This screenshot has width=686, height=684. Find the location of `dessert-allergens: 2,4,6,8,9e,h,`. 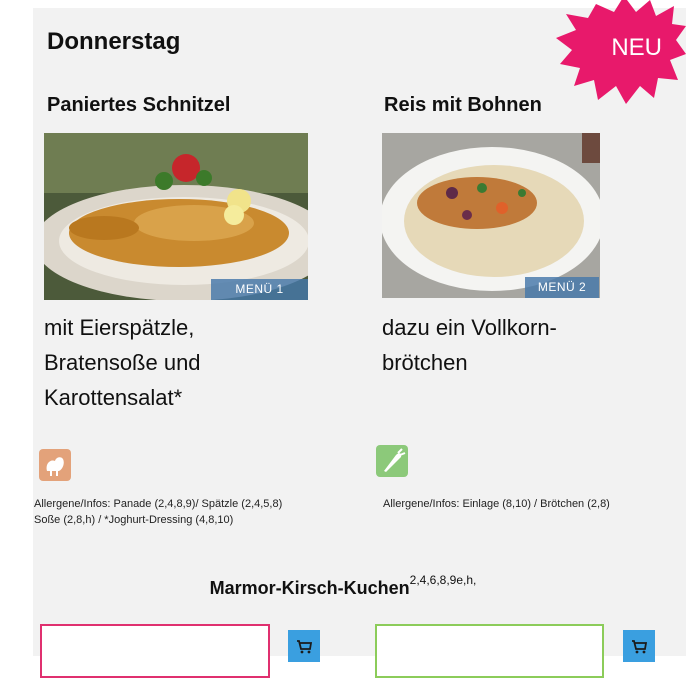

dessert-allergens: 2,4,6,8,9e,h, is located at coordinates (443, 580).